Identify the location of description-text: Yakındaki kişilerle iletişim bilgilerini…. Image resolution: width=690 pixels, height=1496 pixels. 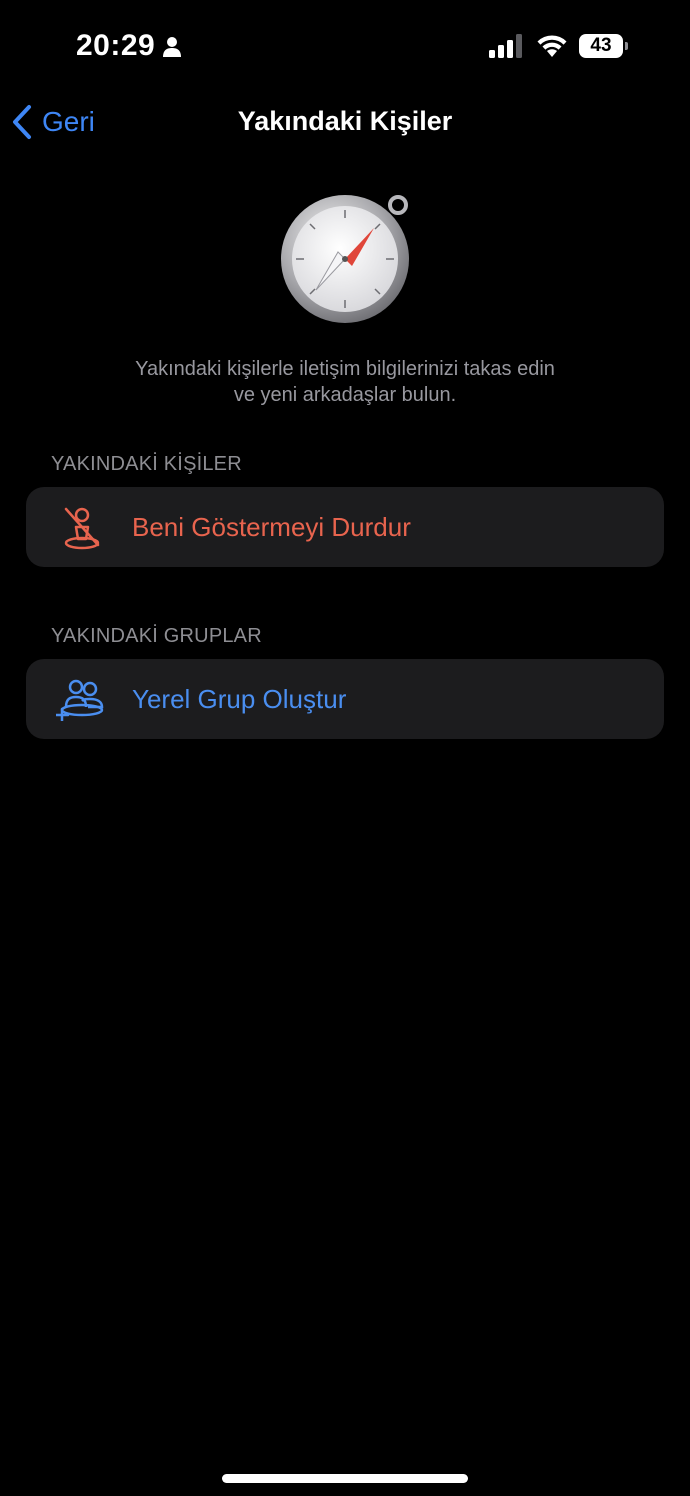
(345, 382).